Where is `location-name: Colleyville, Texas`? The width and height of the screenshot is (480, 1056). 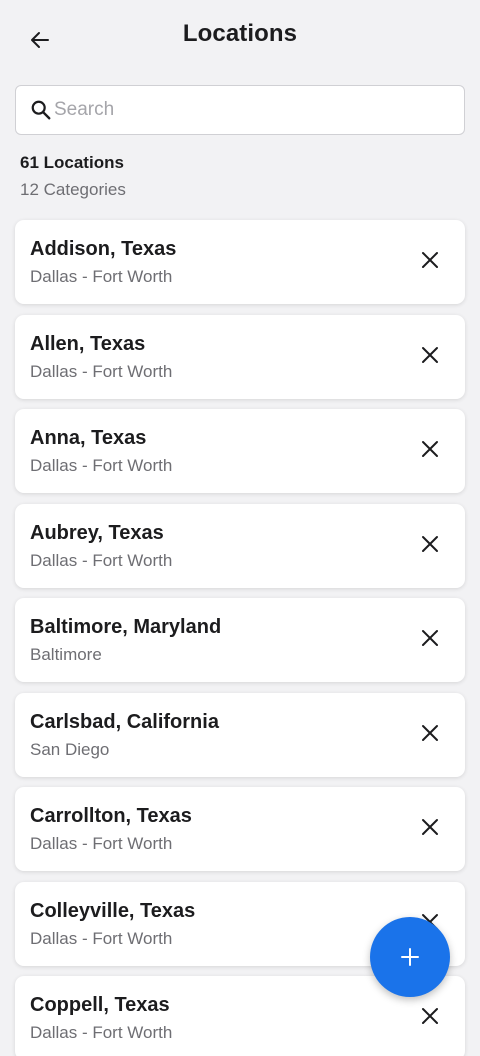 location-name: Colleyville, Texas is located at coordinates (113, 910).